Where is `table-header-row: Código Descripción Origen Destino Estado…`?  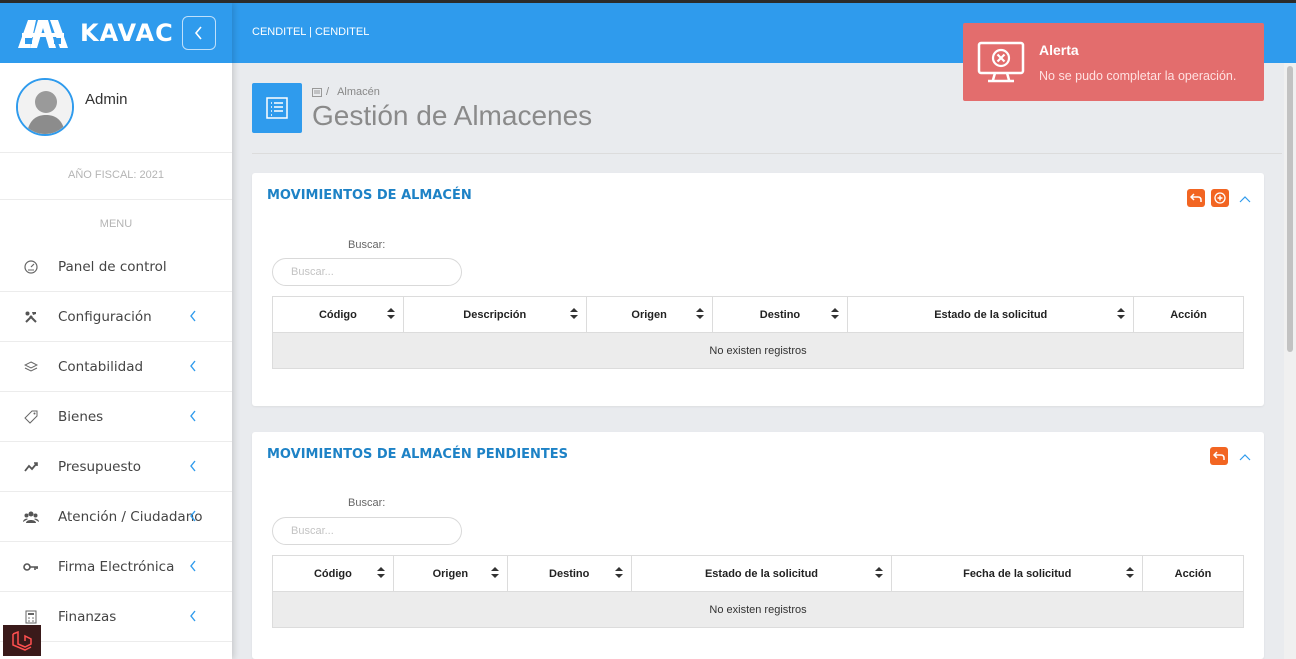 table-header-row: Código Descripción Origen Destino Estado… is located at coordinates (758, 314).